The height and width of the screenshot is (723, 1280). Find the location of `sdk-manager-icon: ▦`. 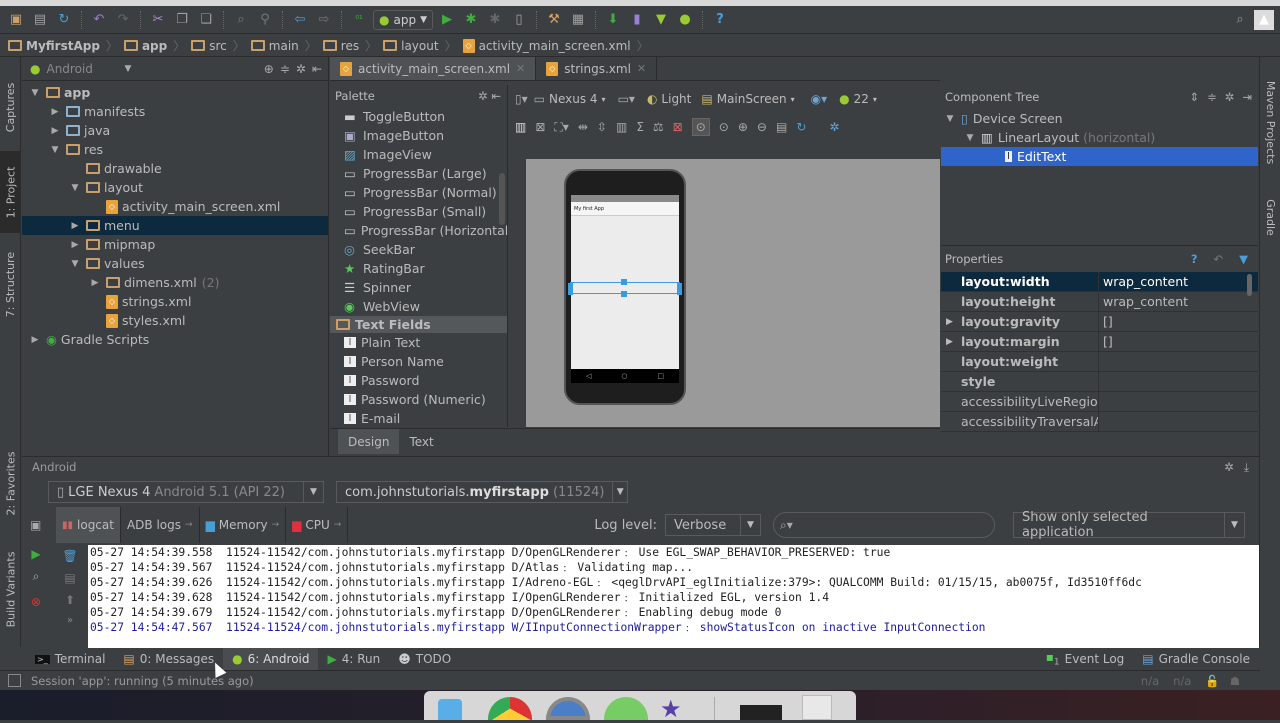

sdk-manager-icon: ▦ is located at coordinates (578, 20).